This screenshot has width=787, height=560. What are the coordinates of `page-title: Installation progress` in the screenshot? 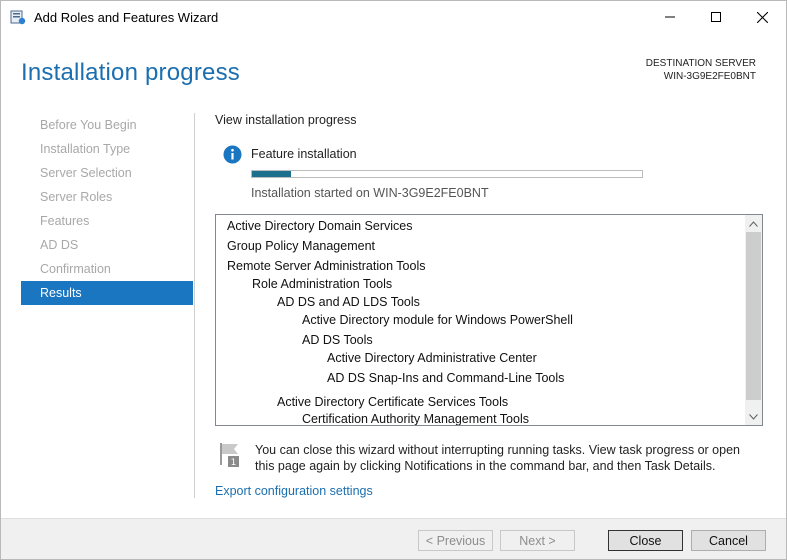 It's located at (130, 72).